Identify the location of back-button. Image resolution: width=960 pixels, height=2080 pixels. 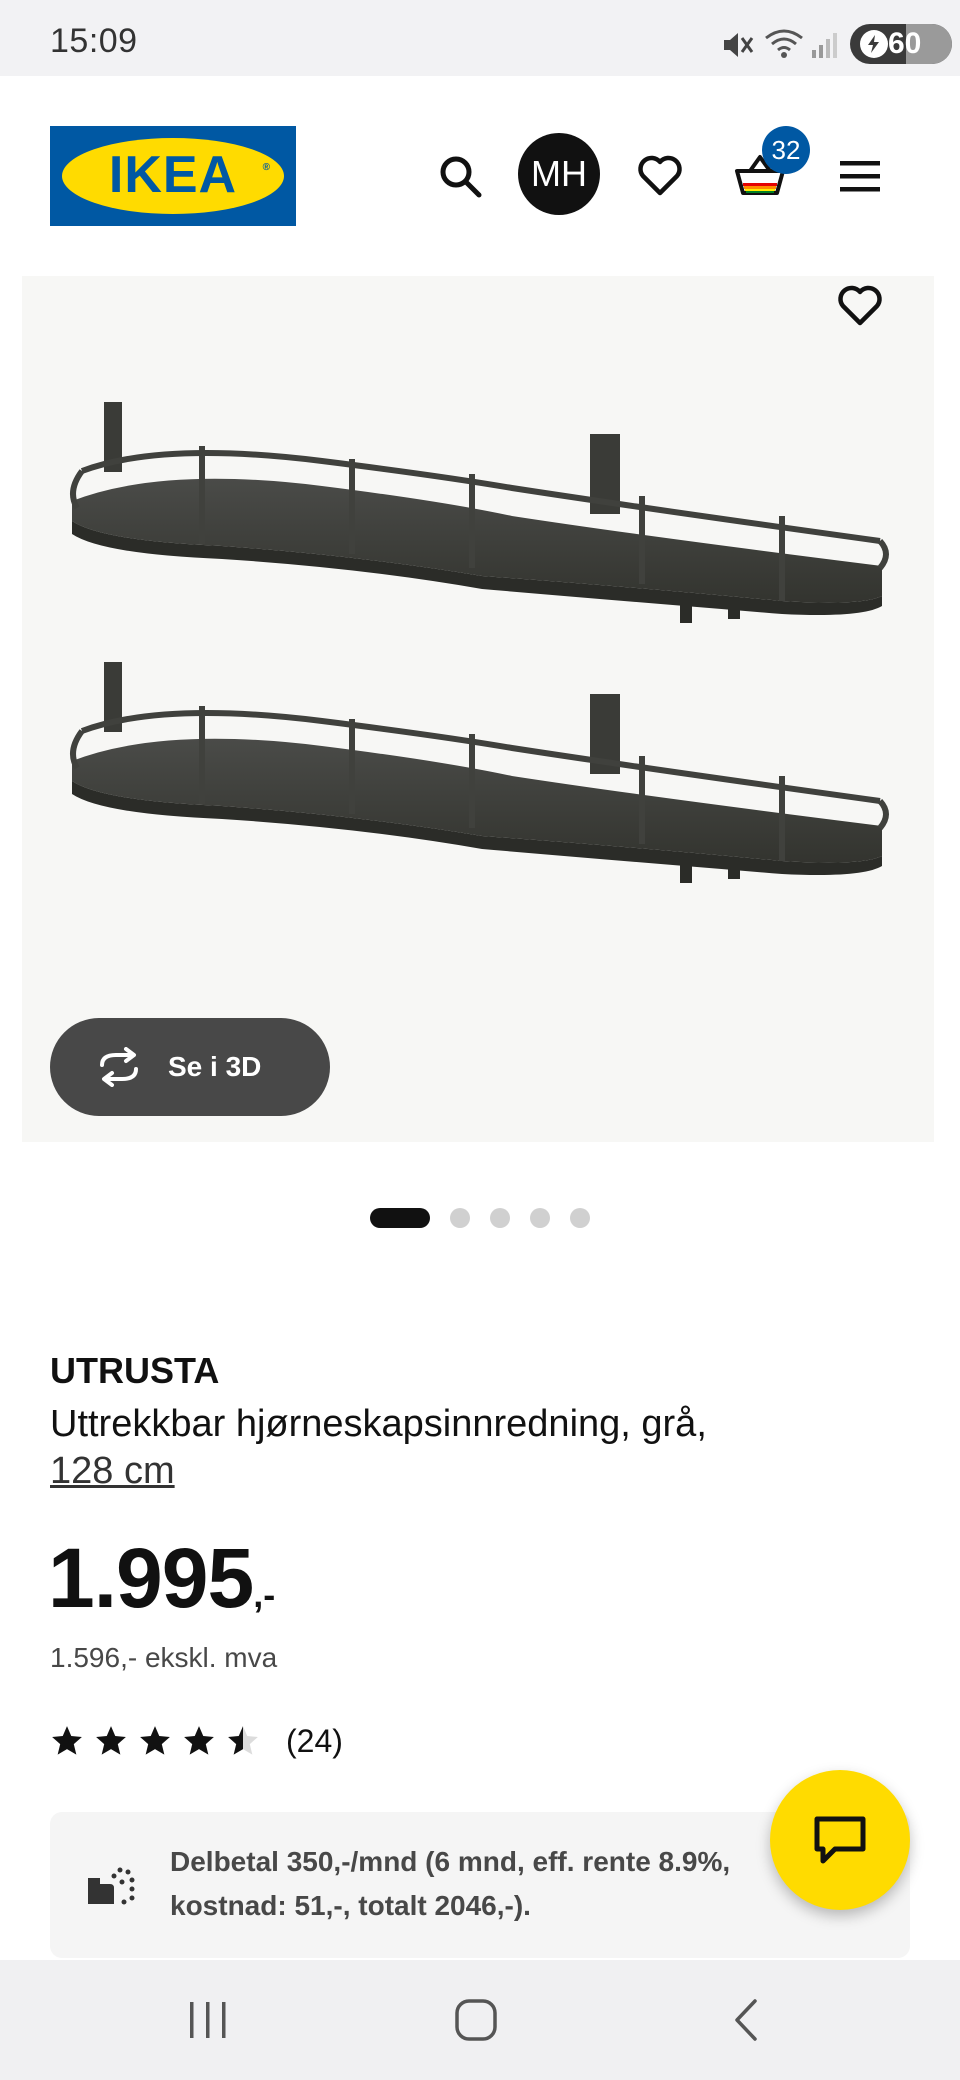
(746, 2020).